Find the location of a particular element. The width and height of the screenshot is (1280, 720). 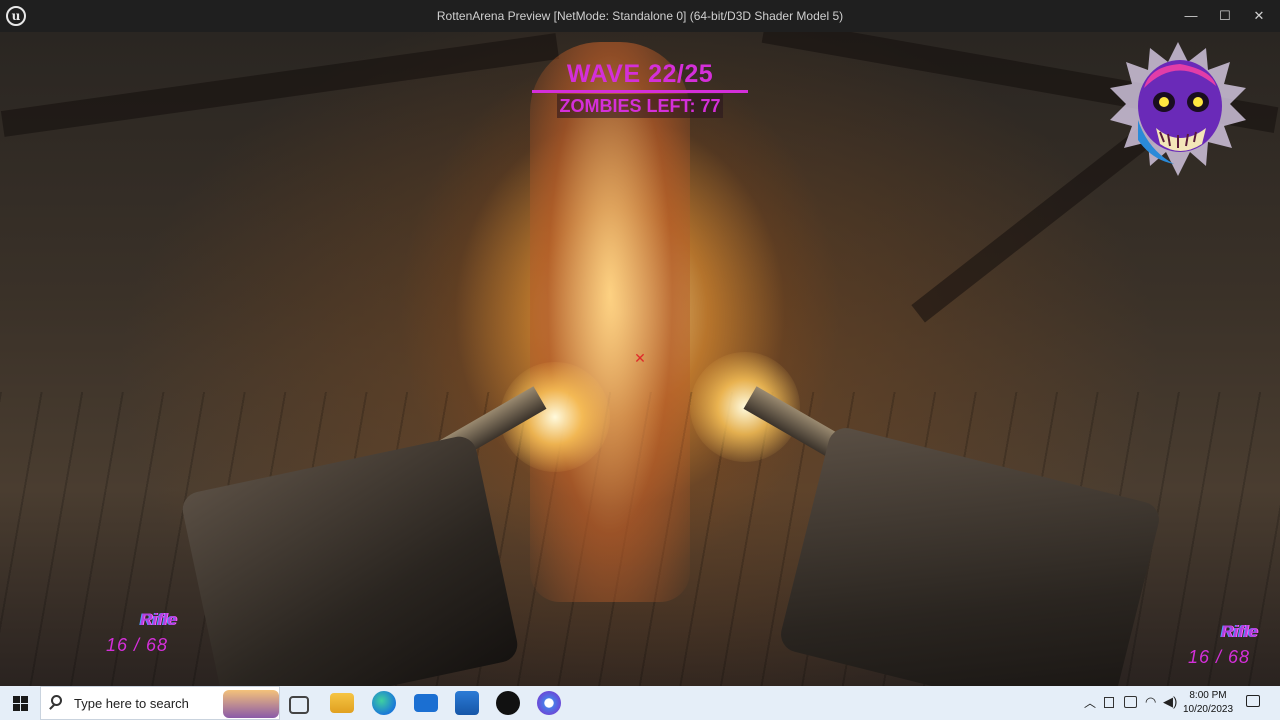

search-icon is located at coordinates (56, 700).